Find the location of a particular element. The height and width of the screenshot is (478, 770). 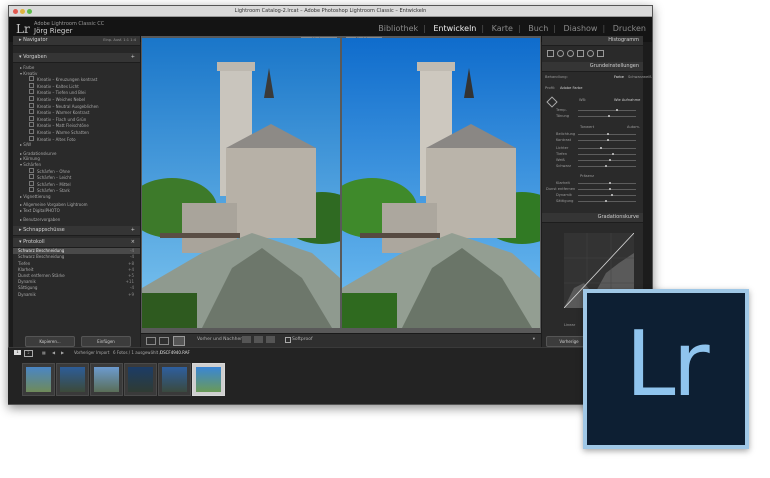

zoom-1-4: 1:4 is located at coordinates (133, 40).